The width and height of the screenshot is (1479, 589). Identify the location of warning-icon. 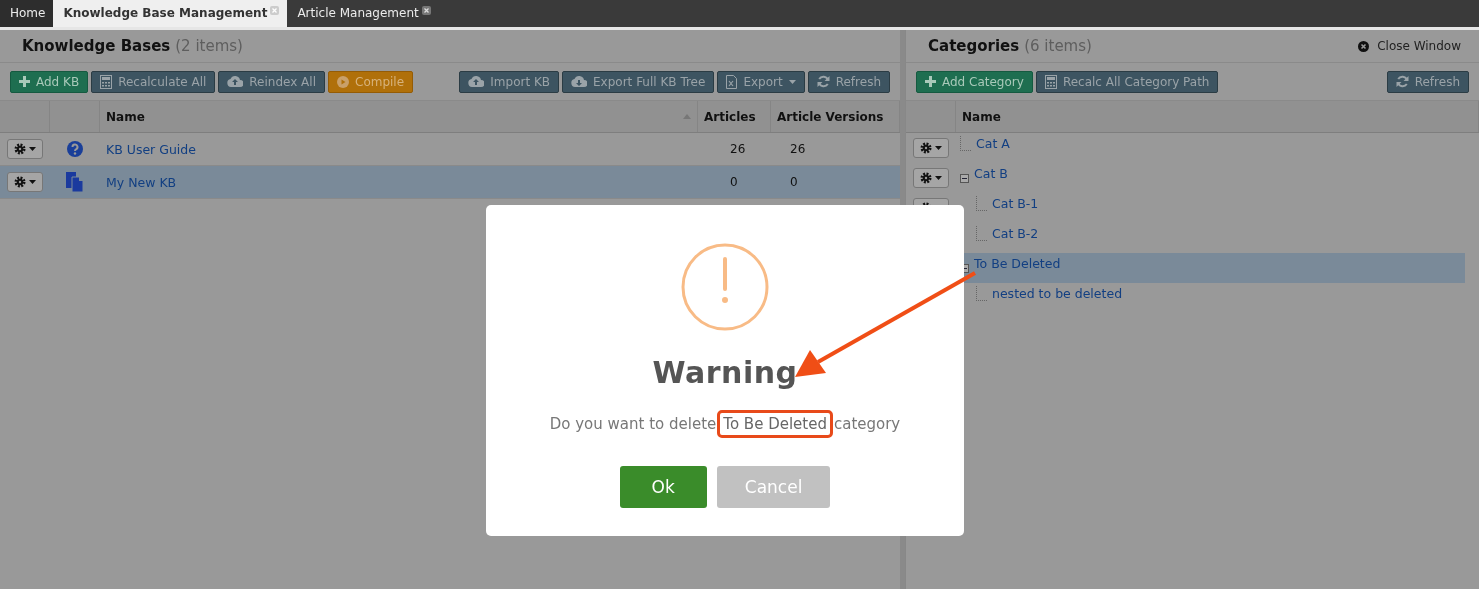
(725, 287).